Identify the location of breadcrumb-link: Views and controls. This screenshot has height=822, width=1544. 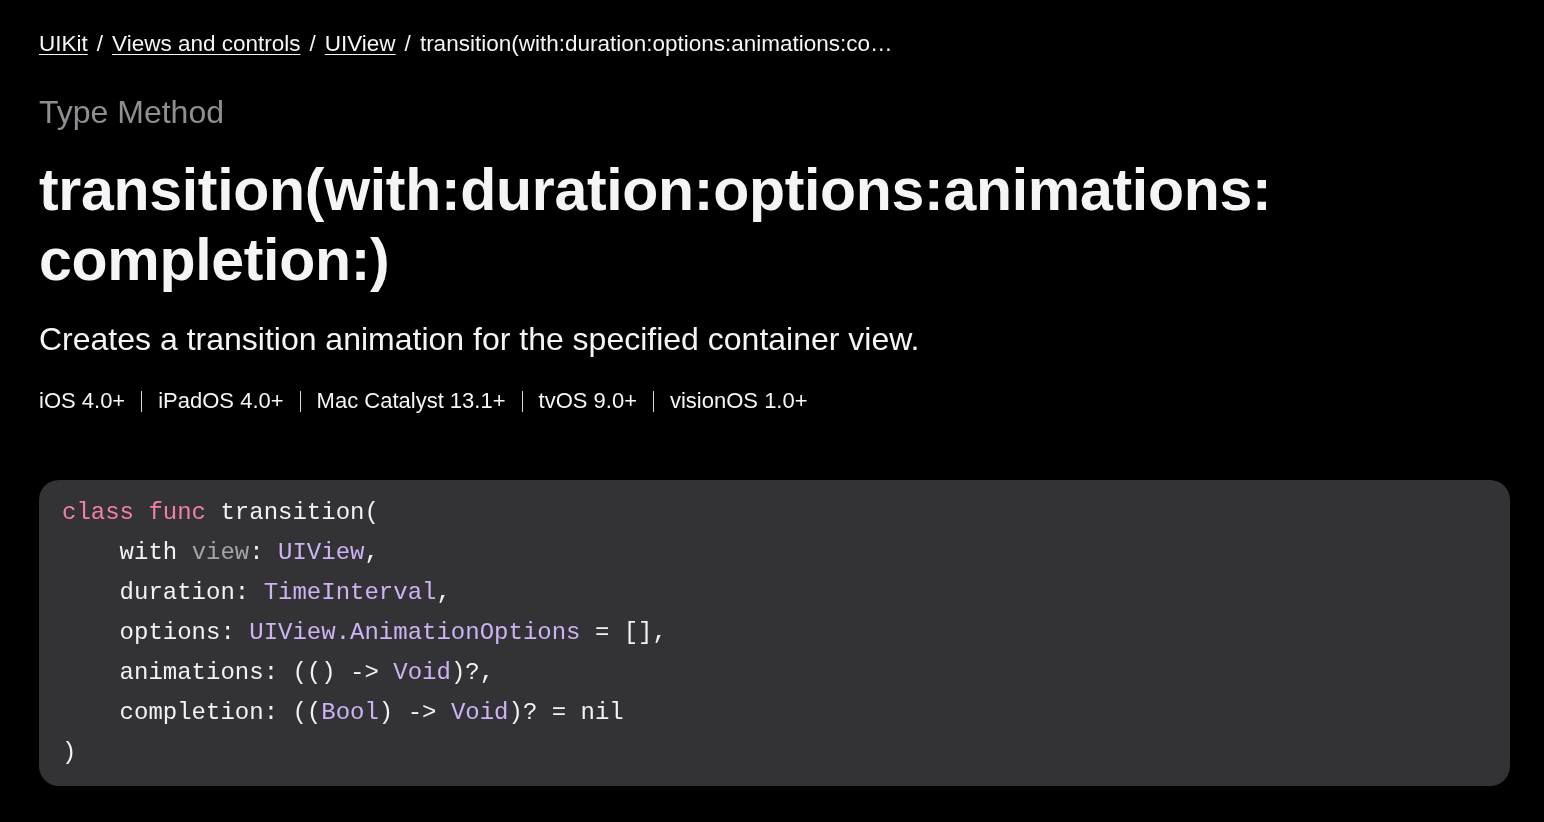
(206, 44).